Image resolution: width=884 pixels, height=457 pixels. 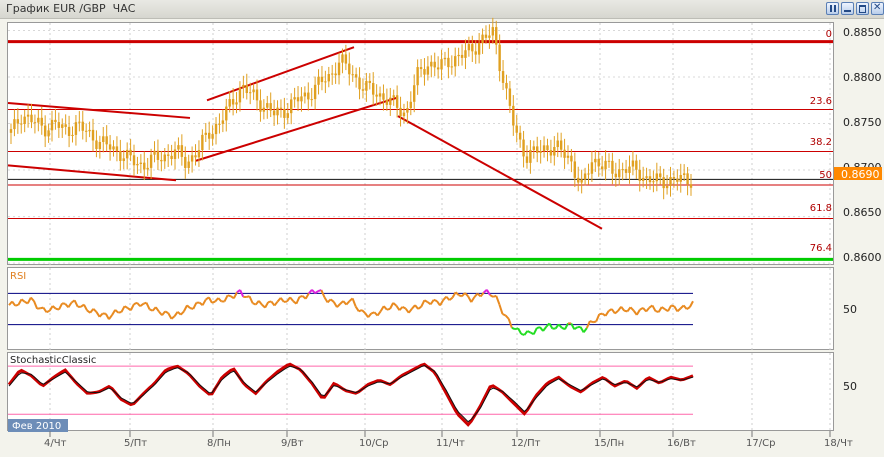 What do you see at coordinates (862, 77) in the screenshot?
I see `price-tick: 0.8800` at bounding box center [862, 77].